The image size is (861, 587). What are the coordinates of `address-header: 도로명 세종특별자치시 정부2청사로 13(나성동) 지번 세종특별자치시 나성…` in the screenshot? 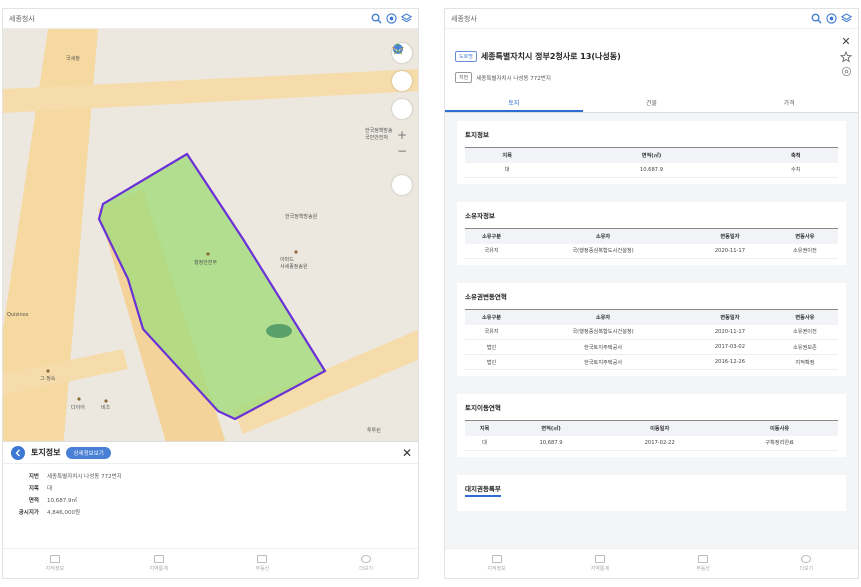 It's located at (651, 71).